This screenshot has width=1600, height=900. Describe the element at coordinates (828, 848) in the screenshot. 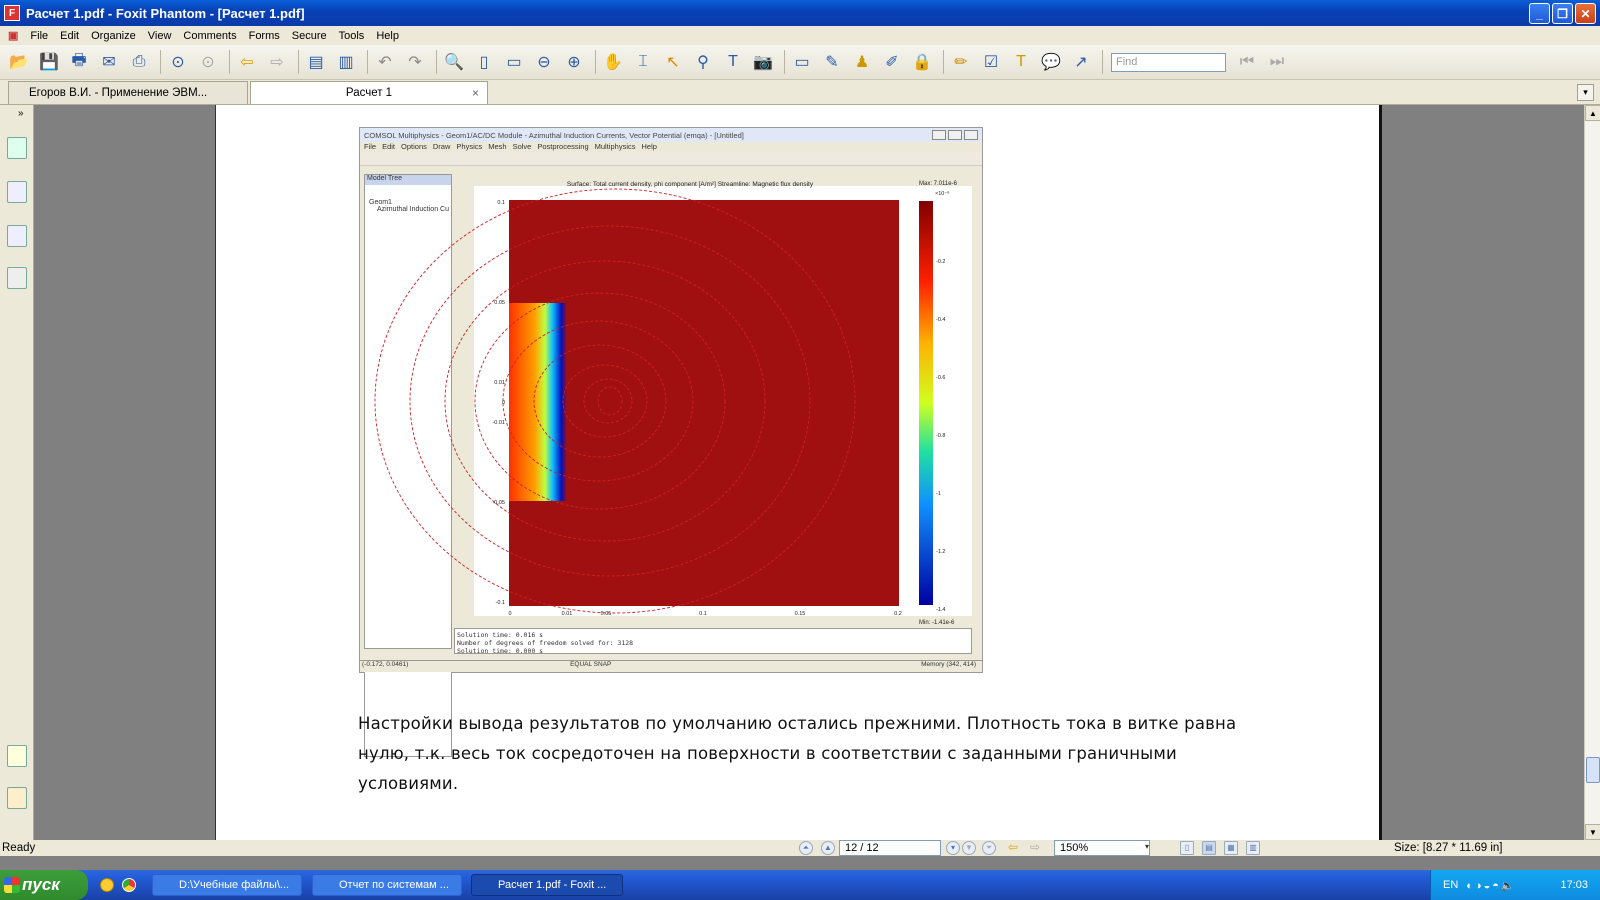

I see `prev-page-status-icon: ▲` at that location.